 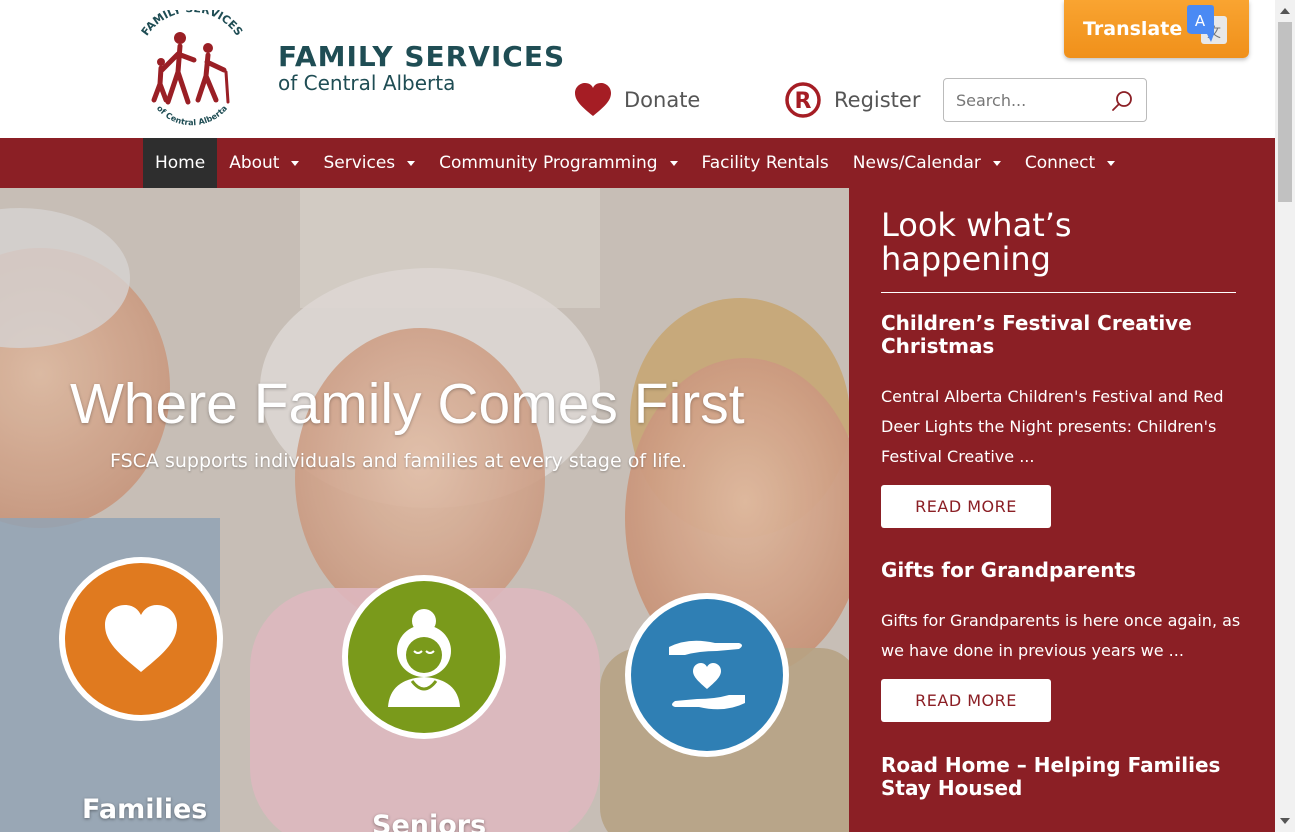 I want to click on nav-item-about: About, so click(x=264, y=163).